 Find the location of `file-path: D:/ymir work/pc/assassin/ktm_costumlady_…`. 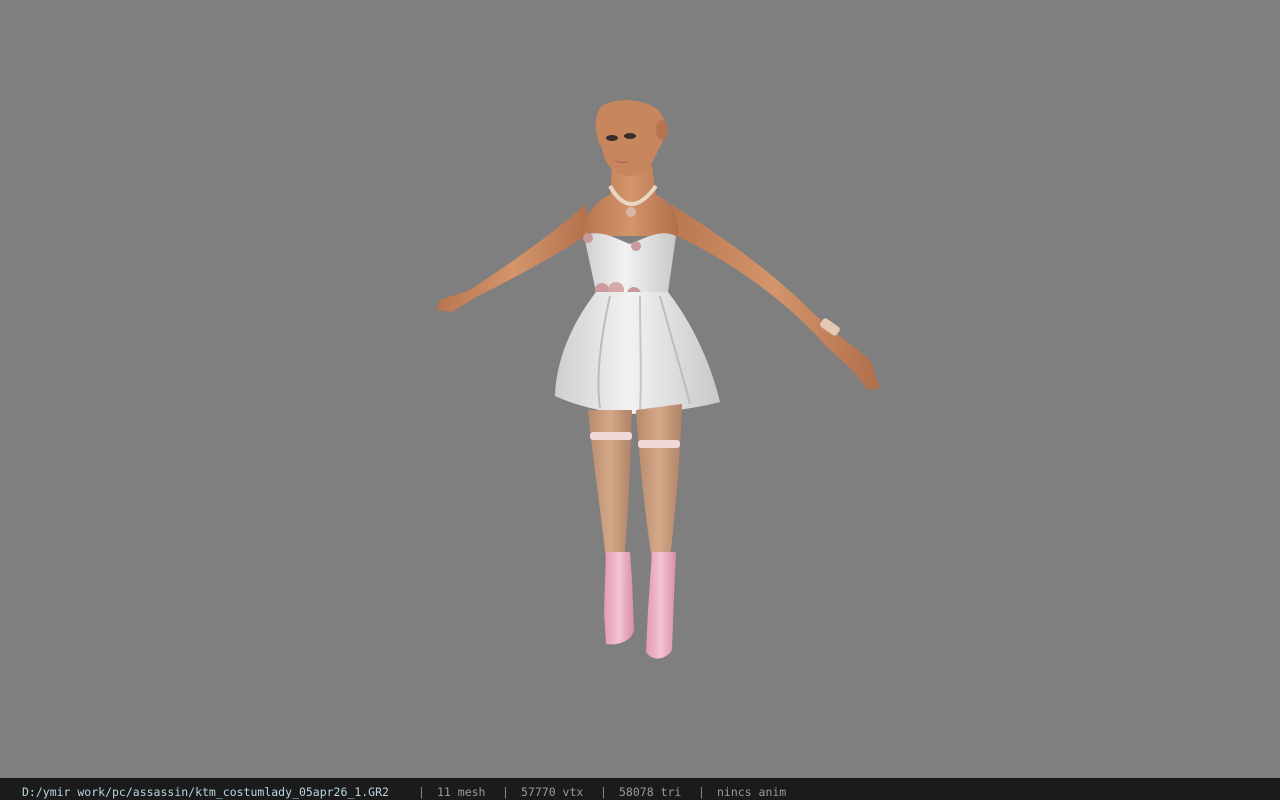

file-path: D:/ymir work/pc/assassin/ktm_costumlady_… is located at coordinates (205, 792).